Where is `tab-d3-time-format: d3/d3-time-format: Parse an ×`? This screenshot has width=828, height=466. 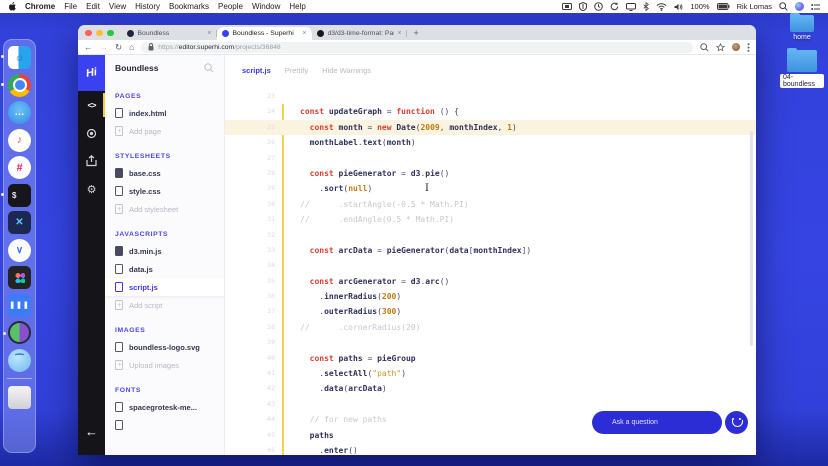 tab-d3-time-format: d3/d3-time-format: Parse an × is located at coordinates (359, 33).